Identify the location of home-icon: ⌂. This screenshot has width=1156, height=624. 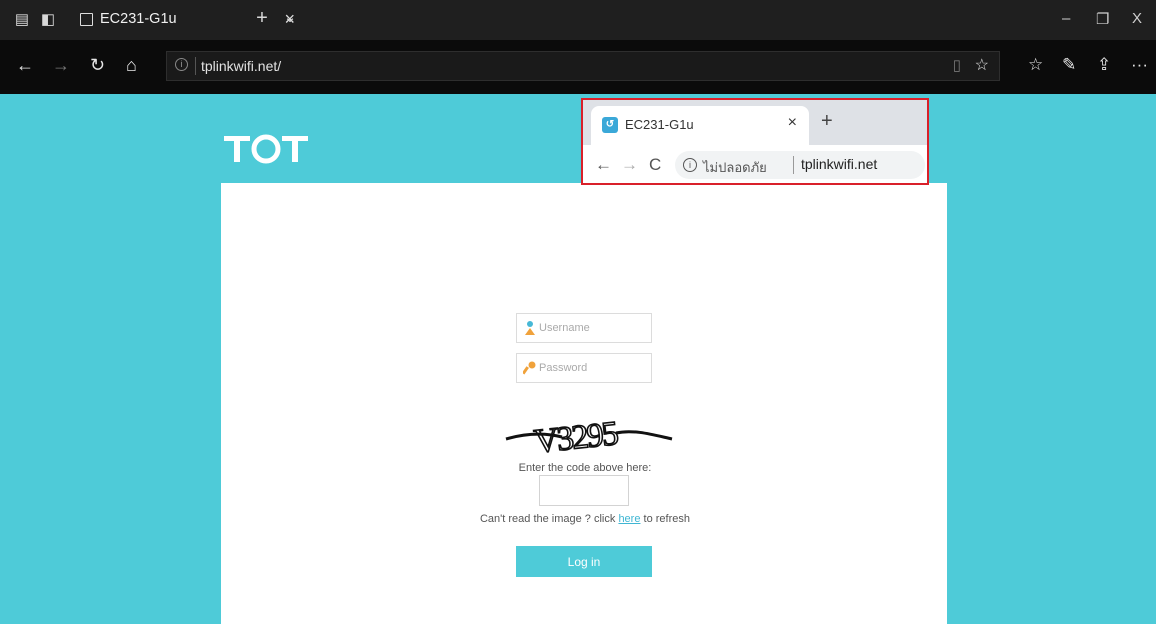
(131, 65).